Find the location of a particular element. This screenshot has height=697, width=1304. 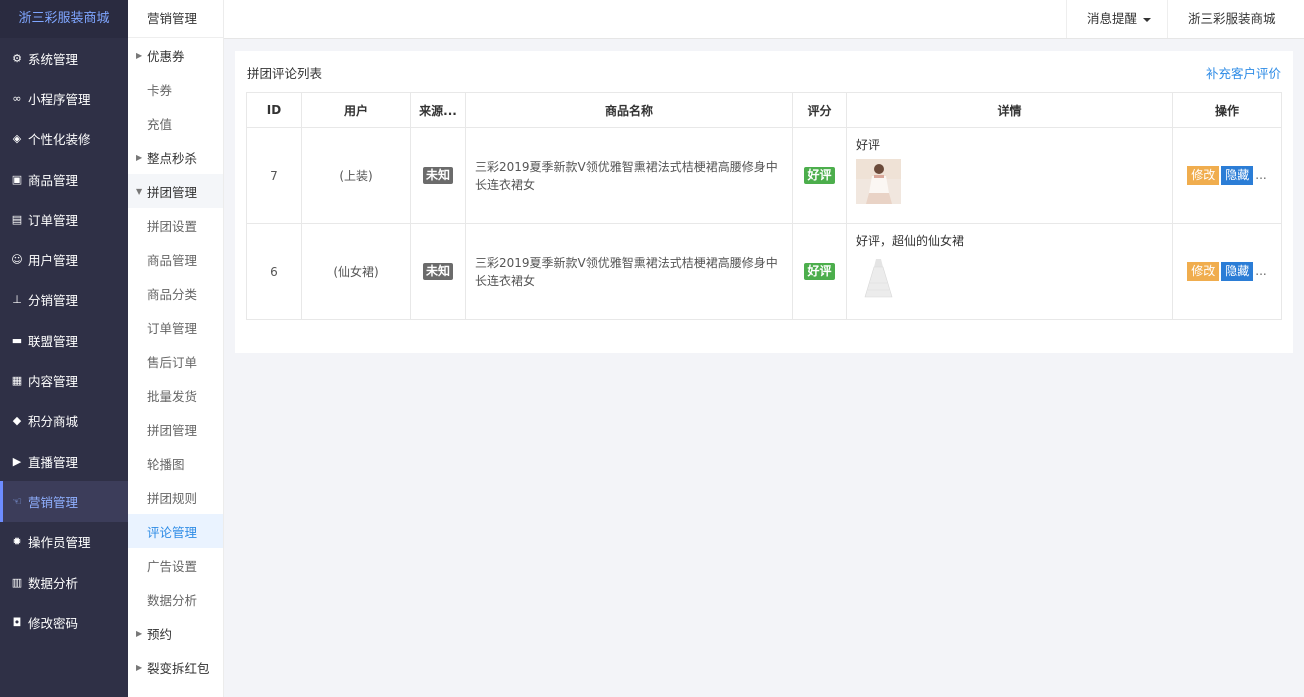

sub-menu-item: 拼团规则 is located at coordinates (175, 497).